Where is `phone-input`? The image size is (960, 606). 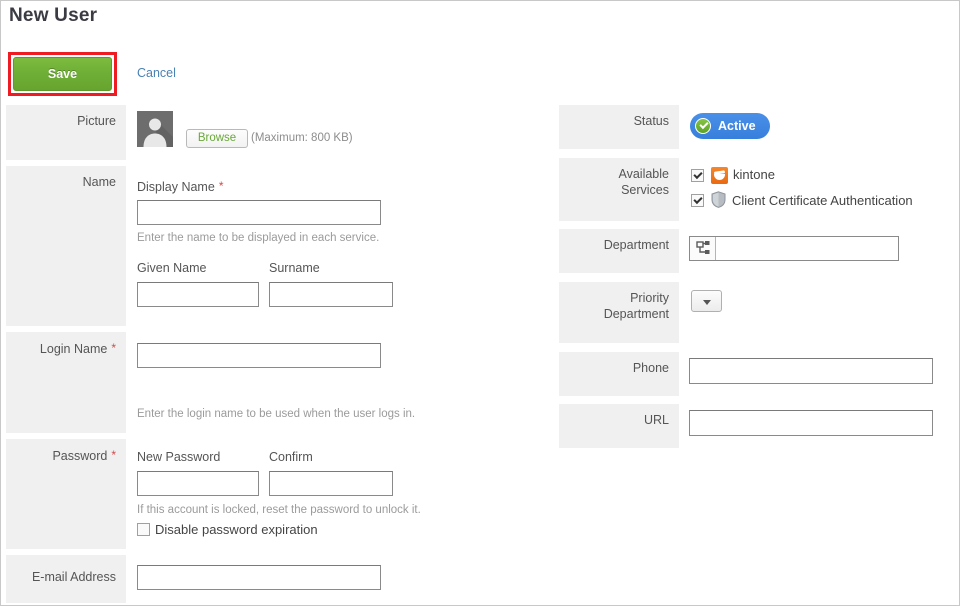
phone-input is located at coordinates (811, 371).